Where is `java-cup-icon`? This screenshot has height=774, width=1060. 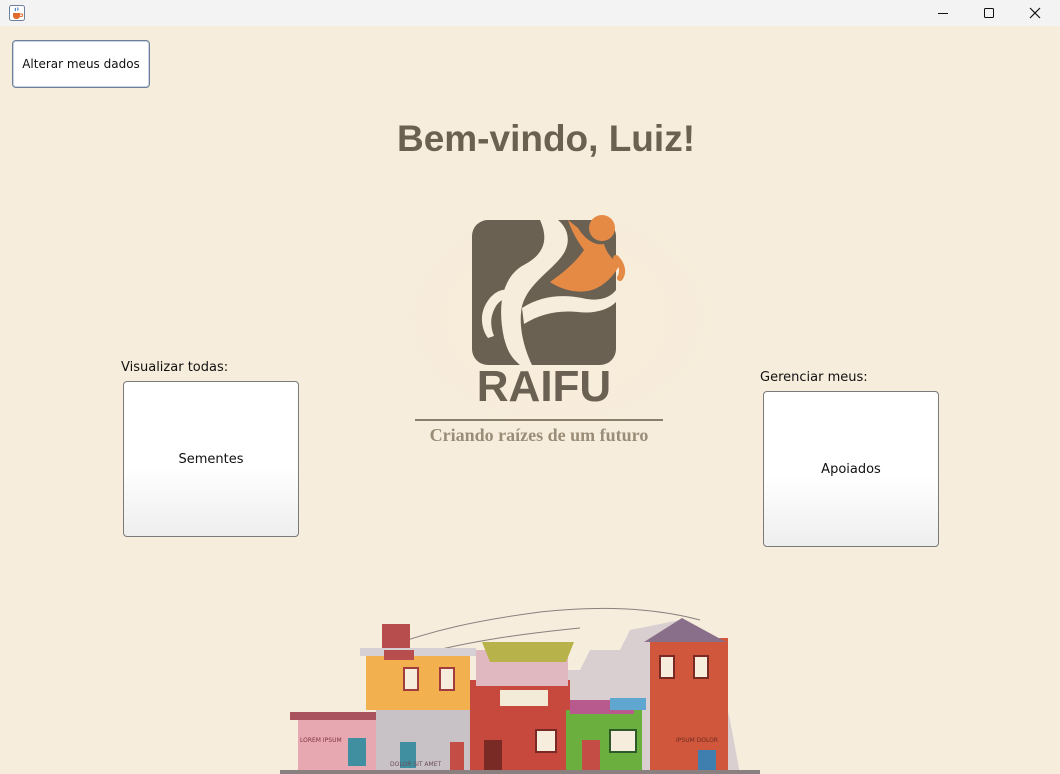
java-cup-icon is located at coordinates (17, 13).